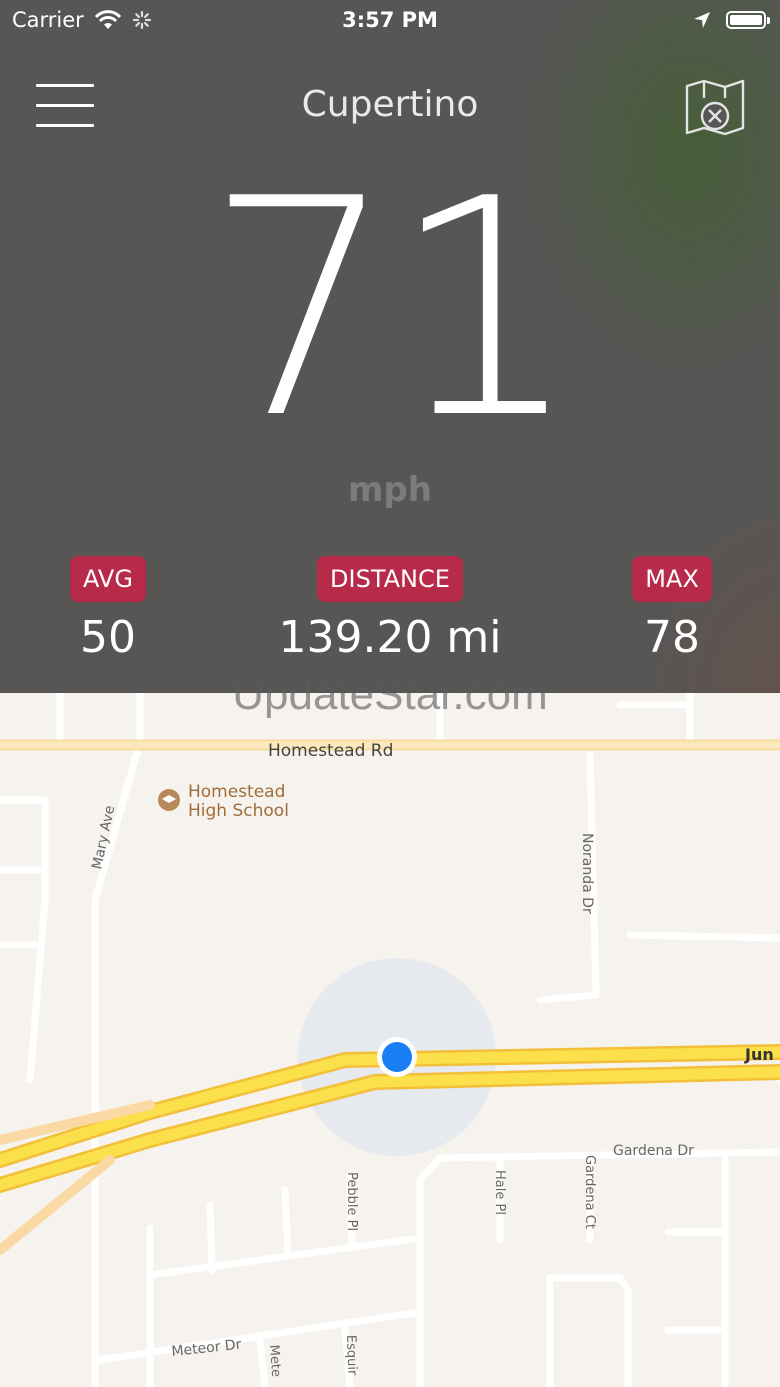 This screenshot has height=1387, width=780. Describe the element at coordinates (672, 579) in the screenshot. I see `max-badge: MAX` at that location.